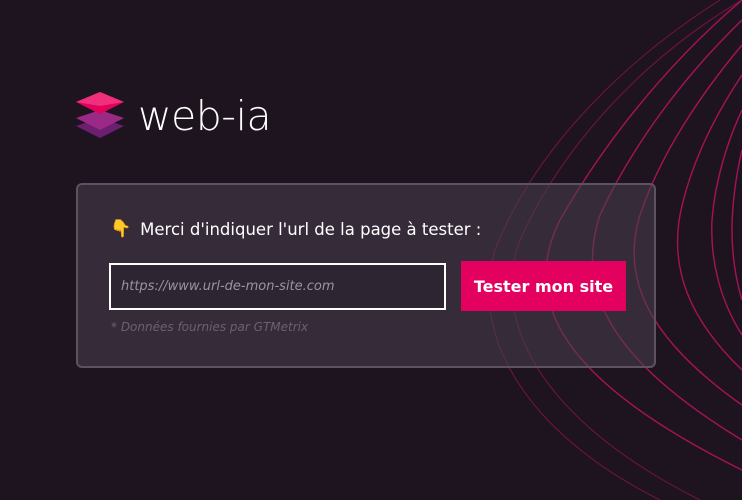 The height and width of the screenshot is (500, 742). Describe the element at coordinates (205, 115) in the screenshot. I see `brand-name: web-ia` at that location.